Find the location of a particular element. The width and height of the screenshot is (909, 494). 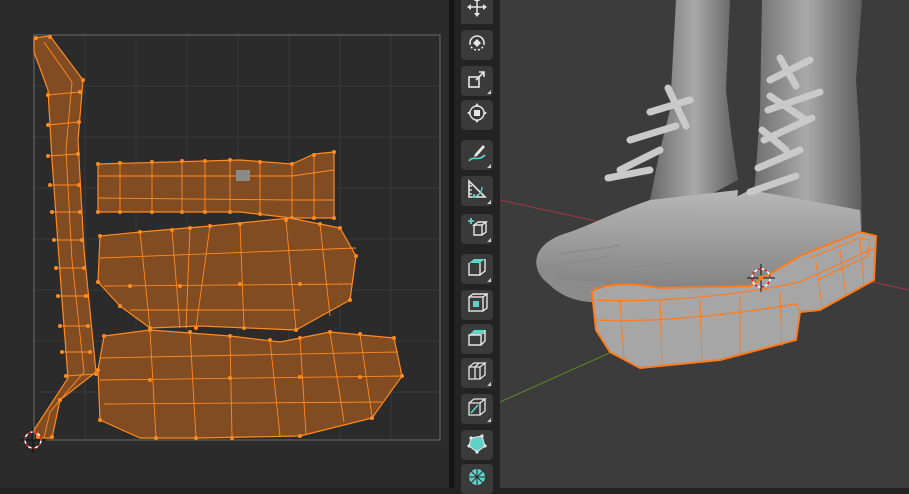

uv-island-sole-lower is located at coordinates (250, 384).